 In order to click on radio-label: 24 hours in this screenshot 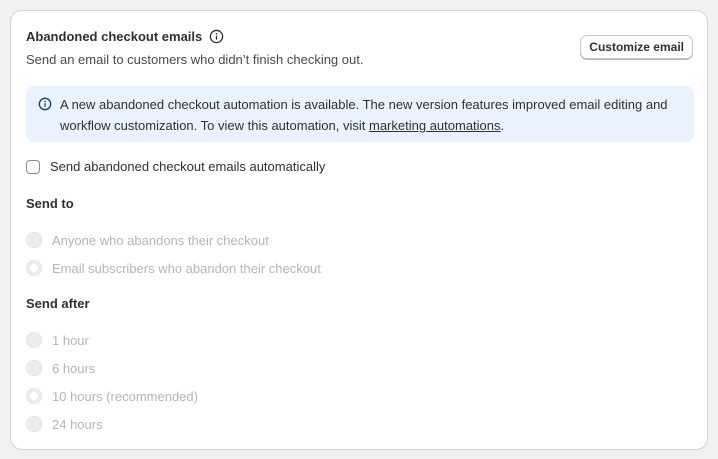, I will do `click(77, 424)`.